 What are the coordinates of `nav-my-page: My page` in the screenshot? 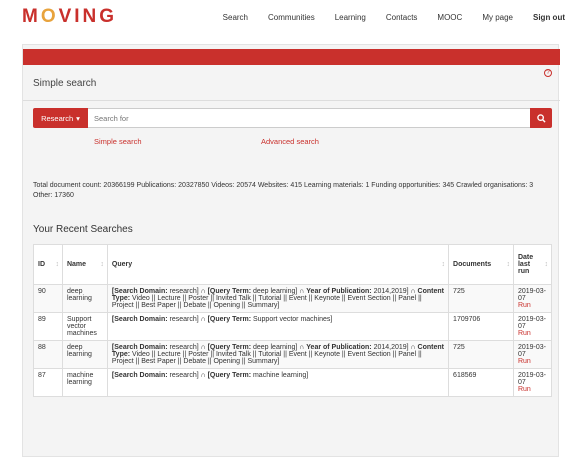 It's located at (497, 17).